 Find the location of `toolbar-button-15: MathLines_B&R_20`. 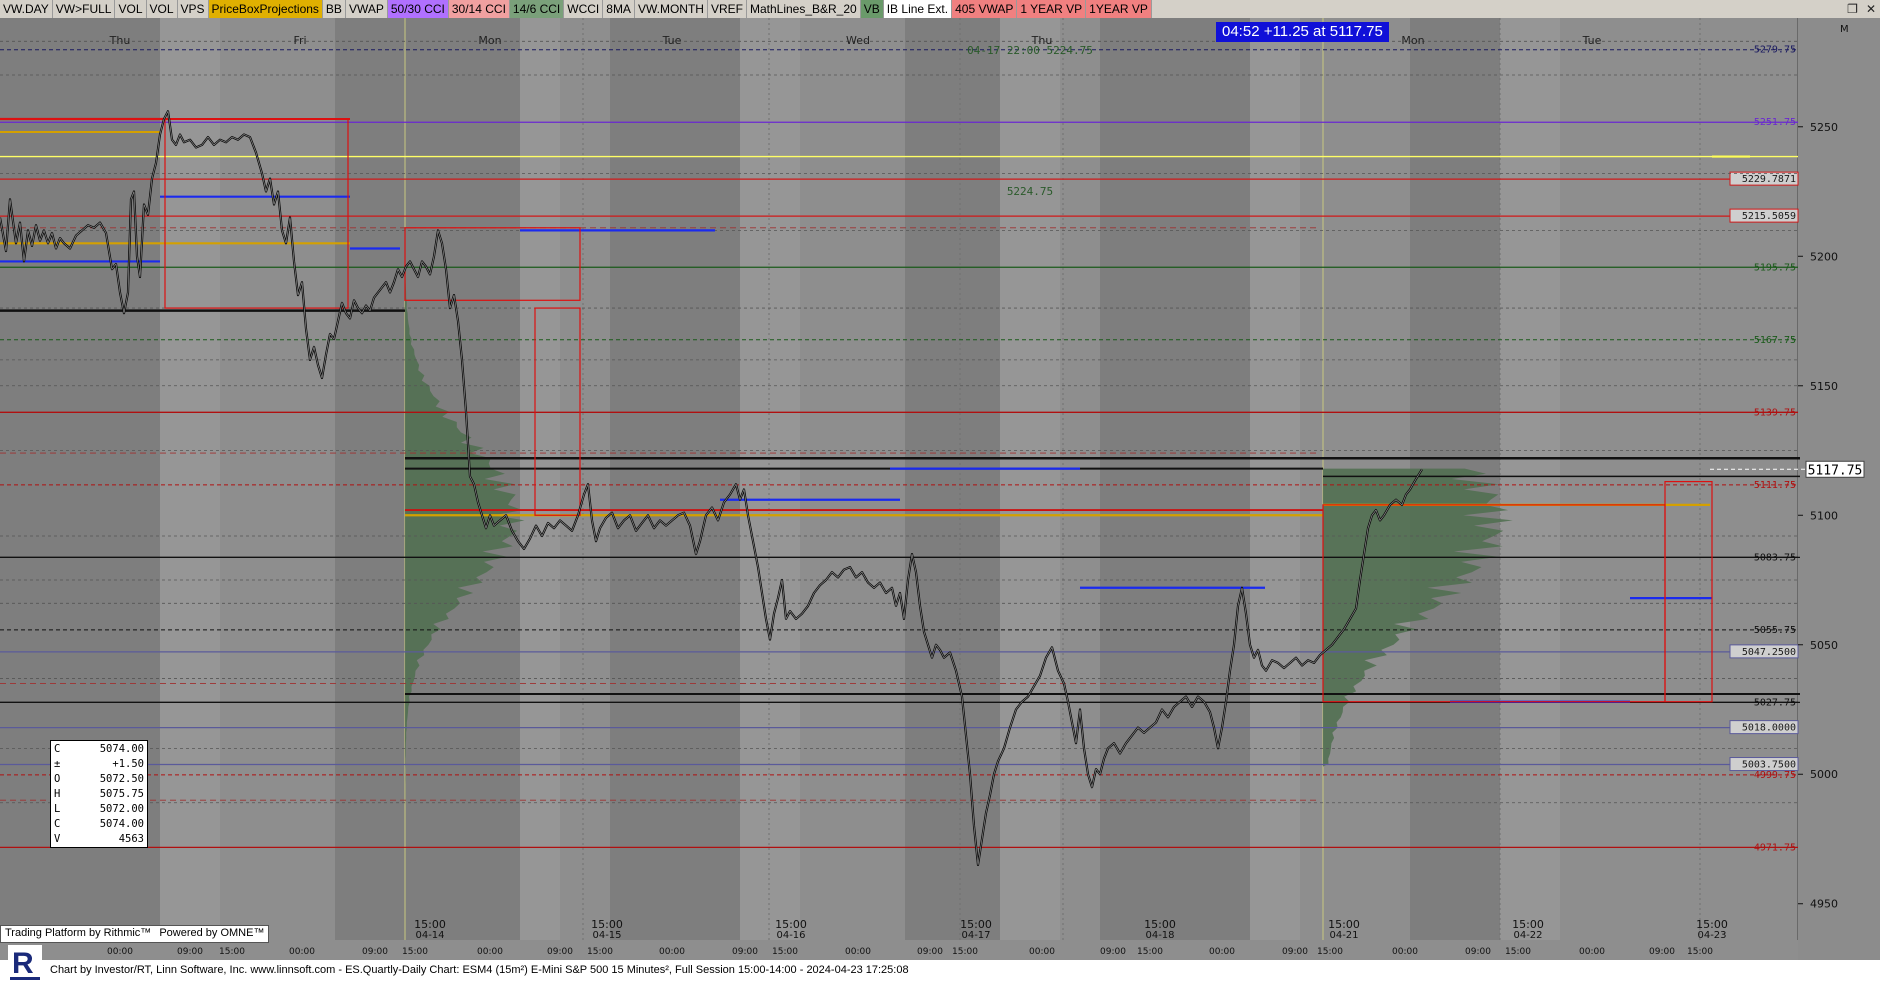

toolbar-button-15: MathLines_B&R_20 is located at coordinates (803, 9).